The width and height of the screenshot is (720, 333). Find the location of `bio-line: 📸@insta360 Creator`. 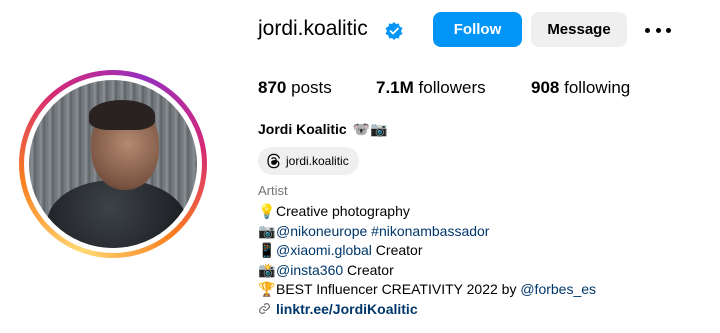

bio-line: 📸@insta360 Creator is located at coordinates (427, 271).